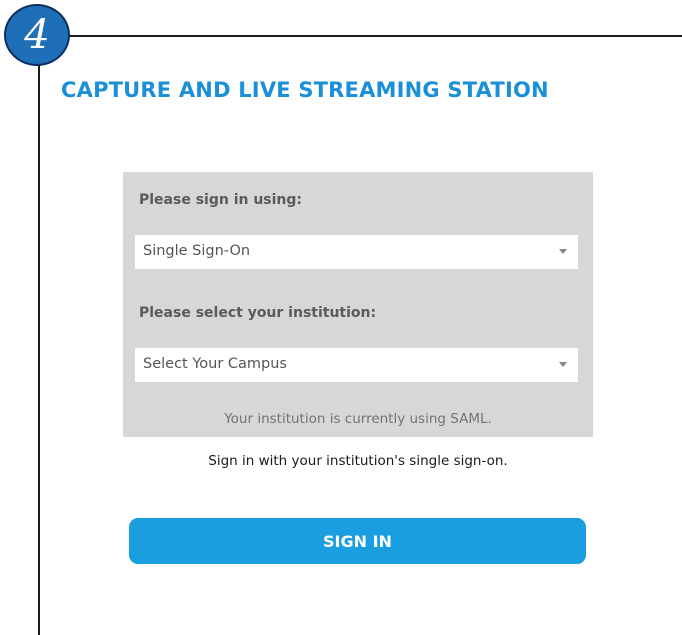 Image resolution: width=682 pixels, height=635 pixels. What do you see at coordinates (357, 541) in the screenshot?
I see `sign-in-button: SIGN IN` at bounding box center [357, 541].